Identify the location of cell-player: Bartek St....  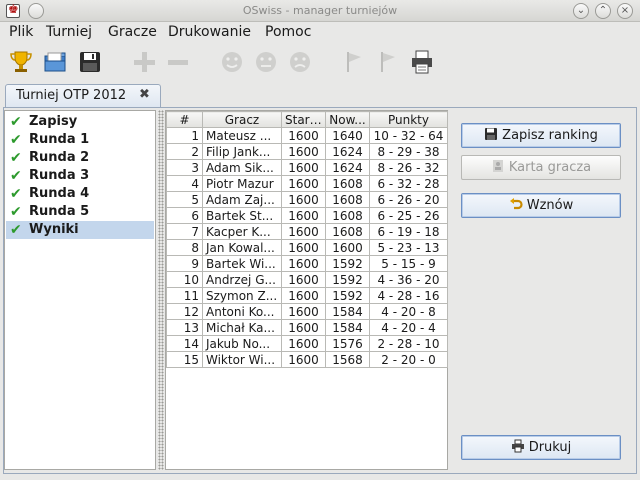
(242, 215).